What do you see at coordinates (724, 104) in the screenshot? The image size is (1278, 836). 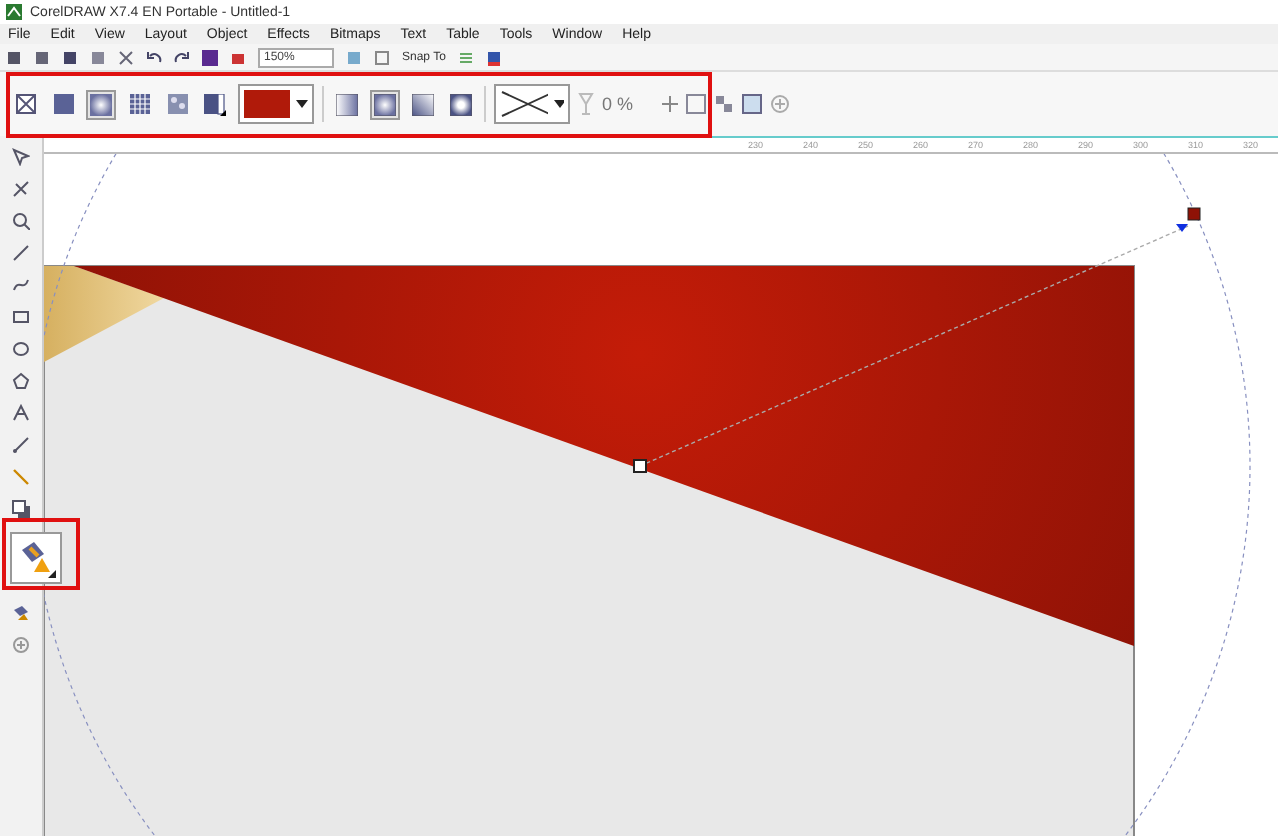 I see `swap-icon` at bounding box center [724, 104].